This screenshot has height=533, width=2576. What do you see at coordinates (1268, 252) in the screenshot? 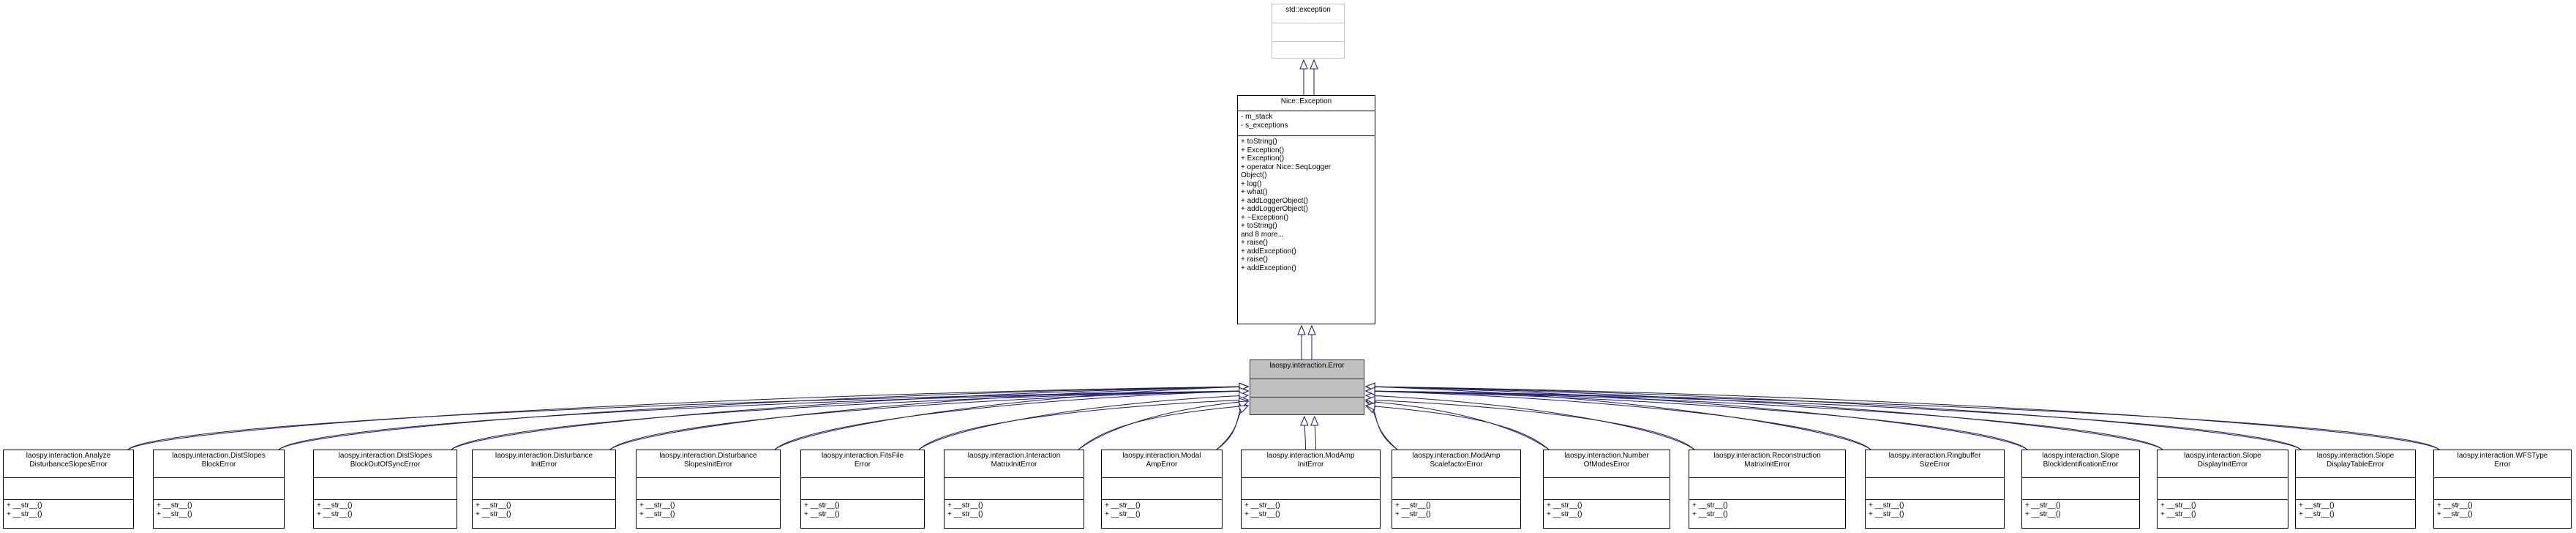
I see `method: + addException()` at bounding box center [1268, 252].